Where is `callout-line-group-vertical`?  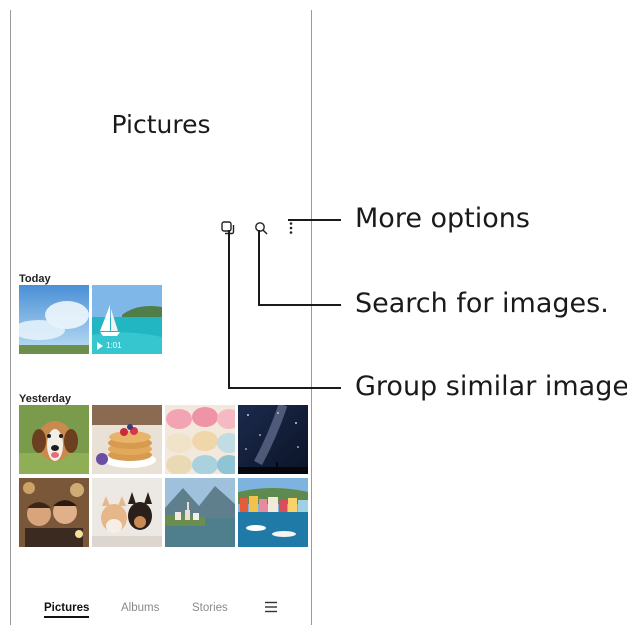 callout-line-group-vertical is located at coordinates (229, 309).